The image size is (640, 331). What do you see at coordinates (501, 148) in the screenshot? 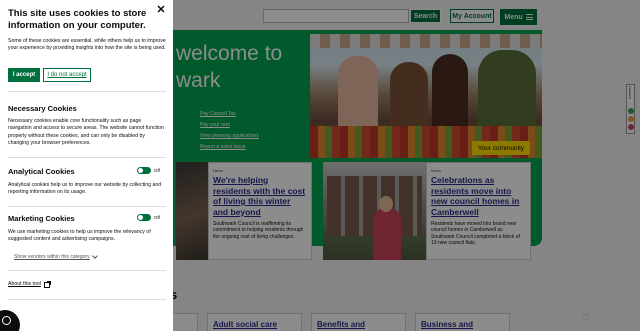
I see `community-tag: Your community` at bounding box center [501, 148].